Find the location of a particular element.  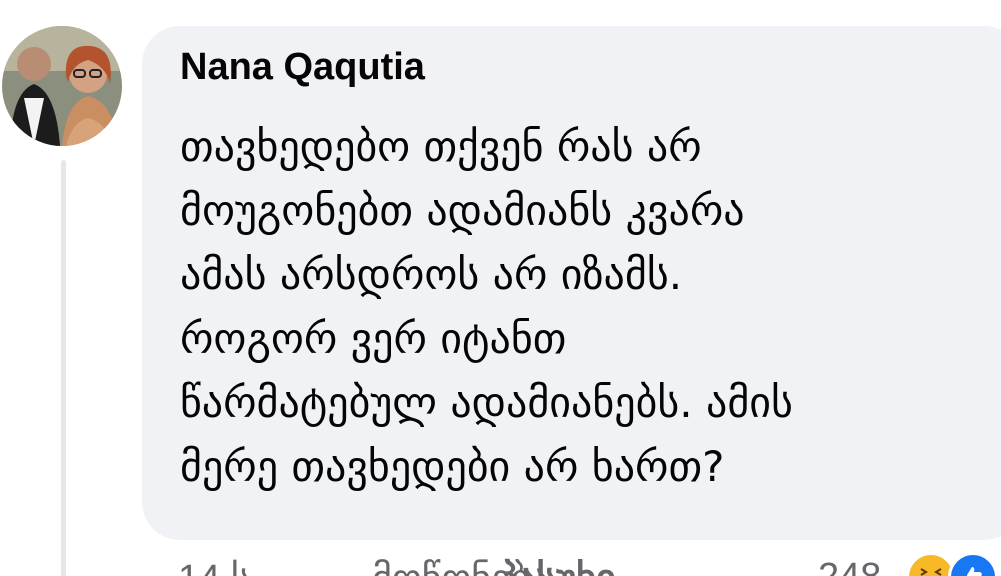

haha-face-icon is located at coordinates (931, 566).